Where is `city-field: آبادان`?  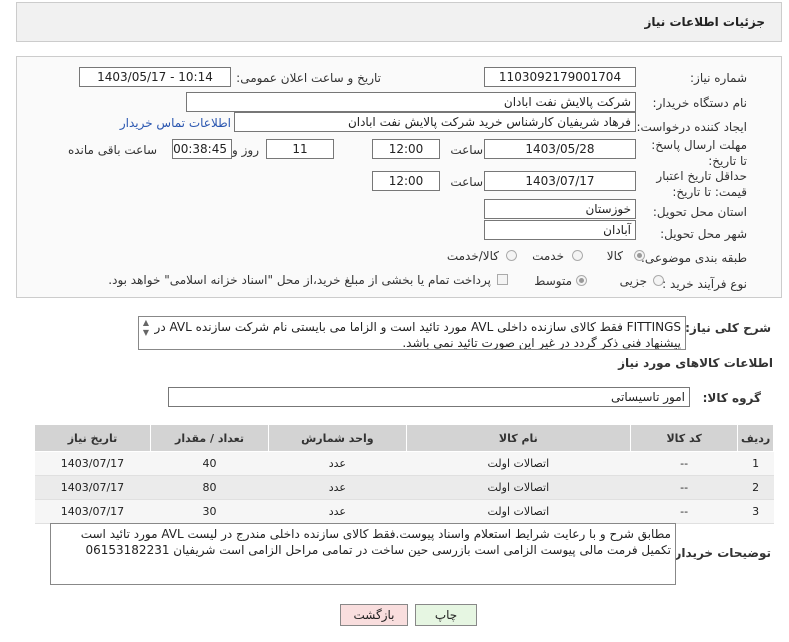
city-field: آبادان is located at coordinates (560, 230).